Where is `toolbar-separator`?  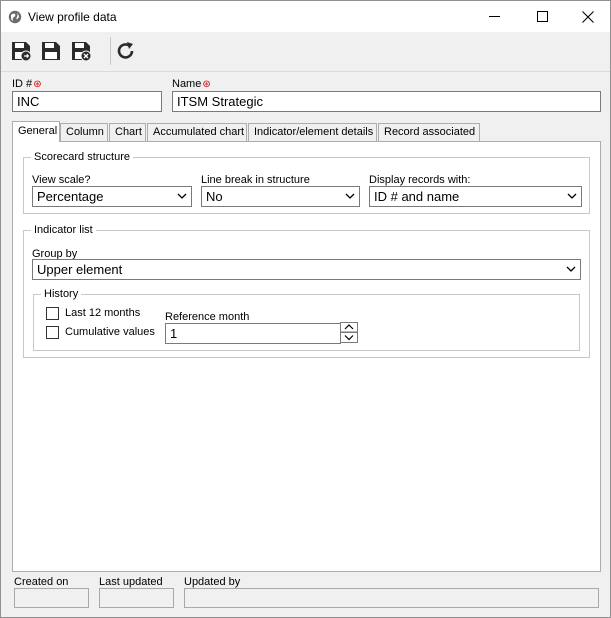
toolbar-separator is located at coordinates (110, 51).